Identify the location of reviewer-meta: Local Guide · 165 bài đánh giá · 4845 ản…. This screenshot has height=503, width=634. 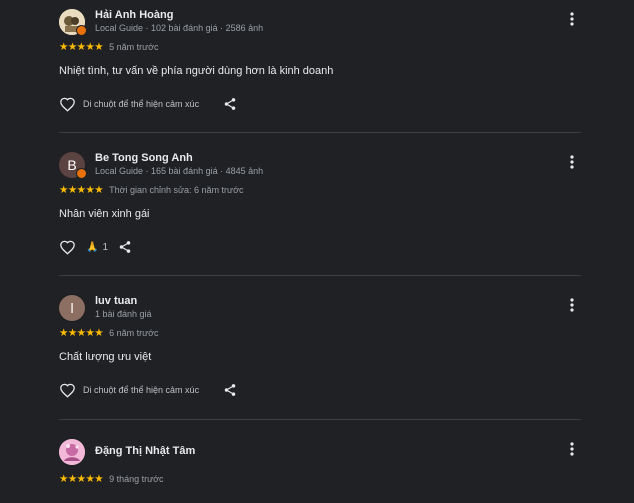
(179, 171).